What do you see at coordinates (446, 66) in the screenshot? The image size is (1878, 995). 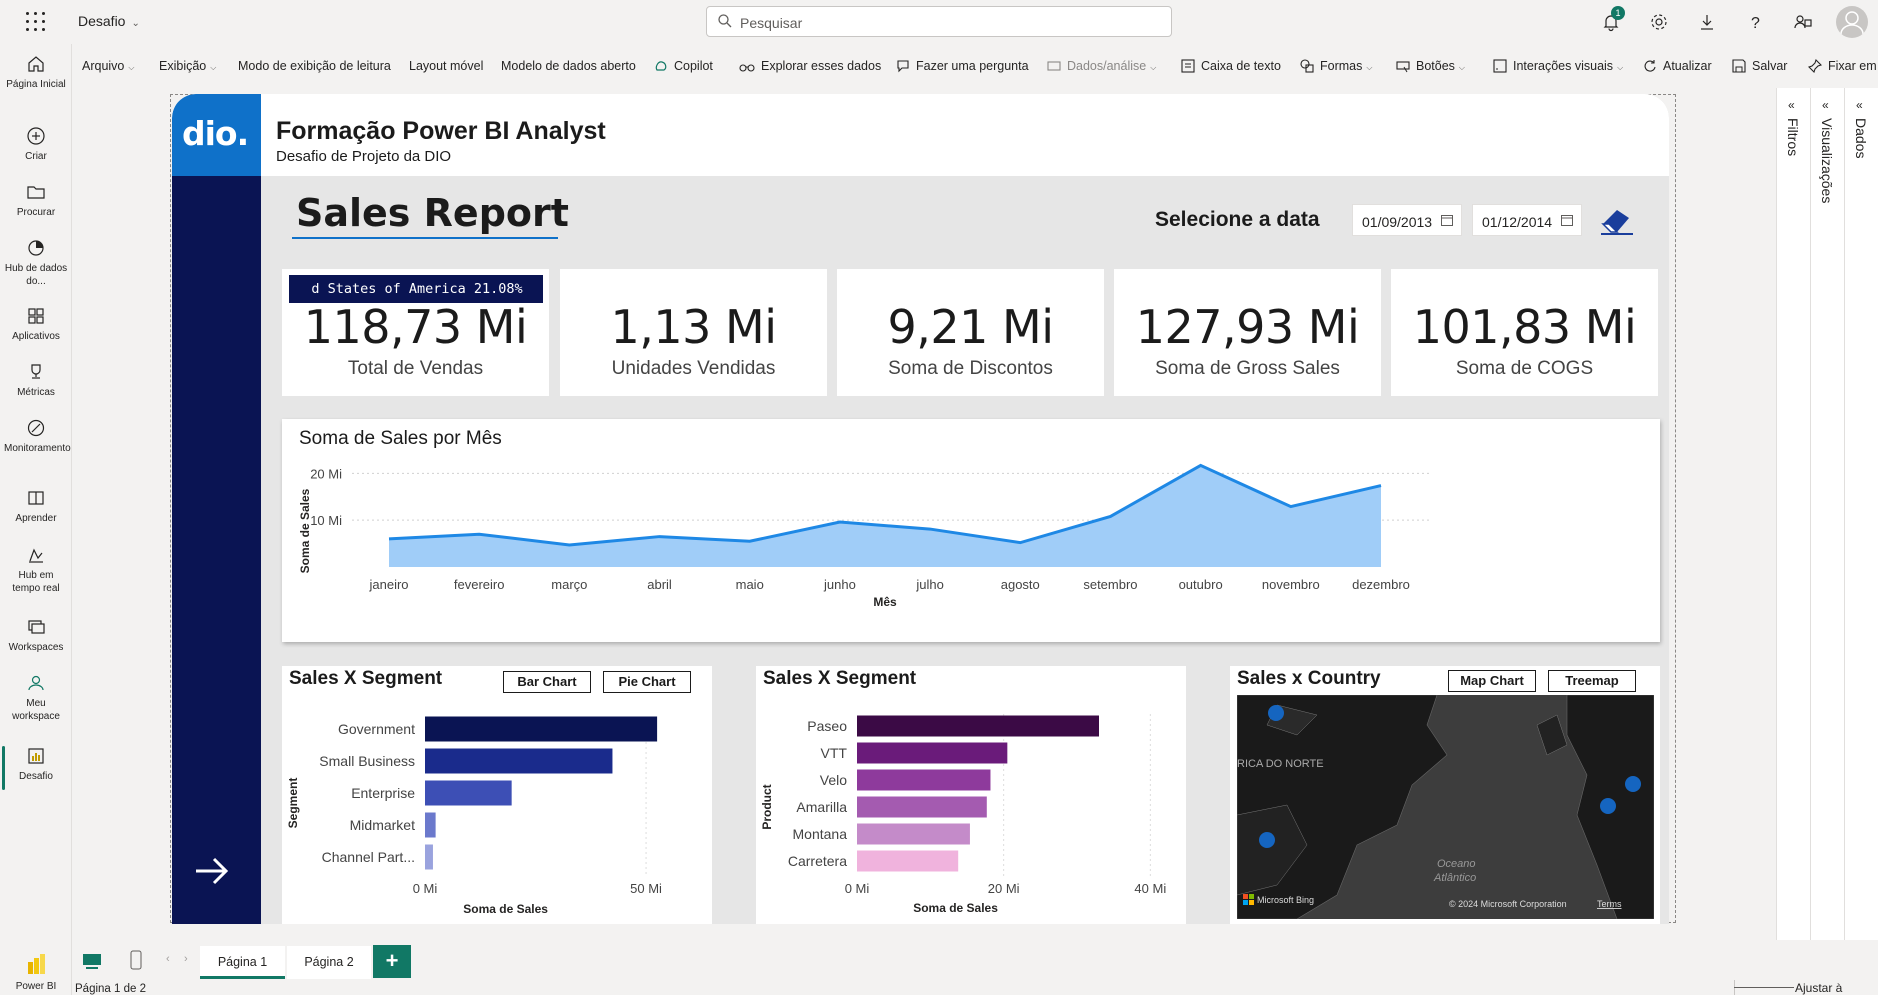 I see `mobile-layout-button: Layout móvel` at bounding box center [446, 66].